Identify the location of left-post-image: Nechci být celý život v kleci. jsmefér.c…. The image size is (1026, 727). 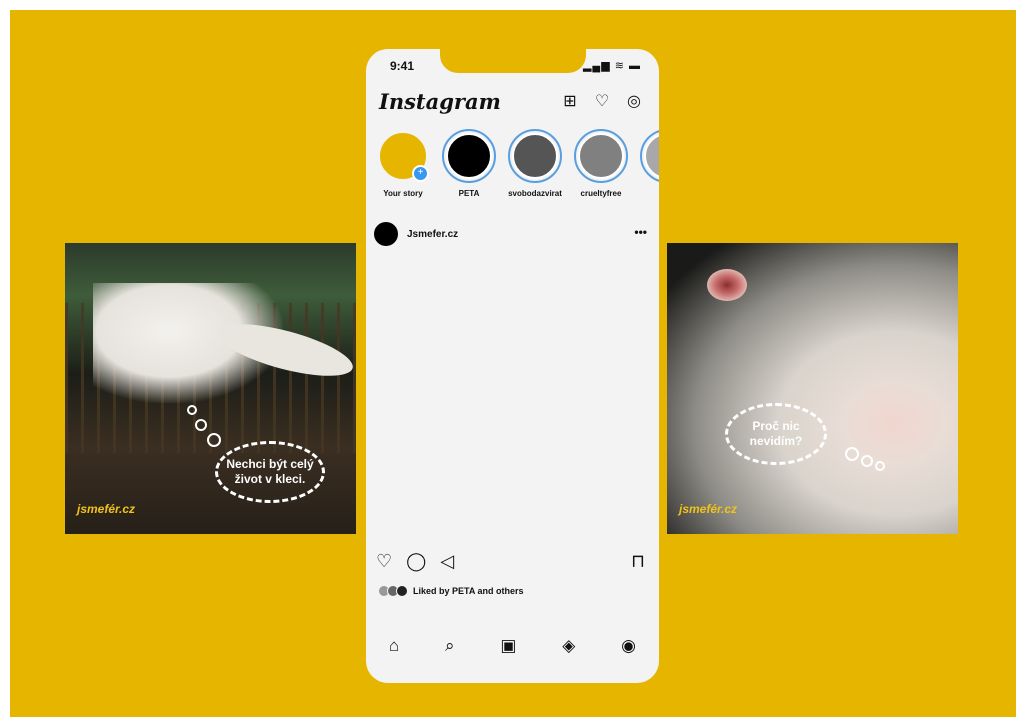
(210, 388).